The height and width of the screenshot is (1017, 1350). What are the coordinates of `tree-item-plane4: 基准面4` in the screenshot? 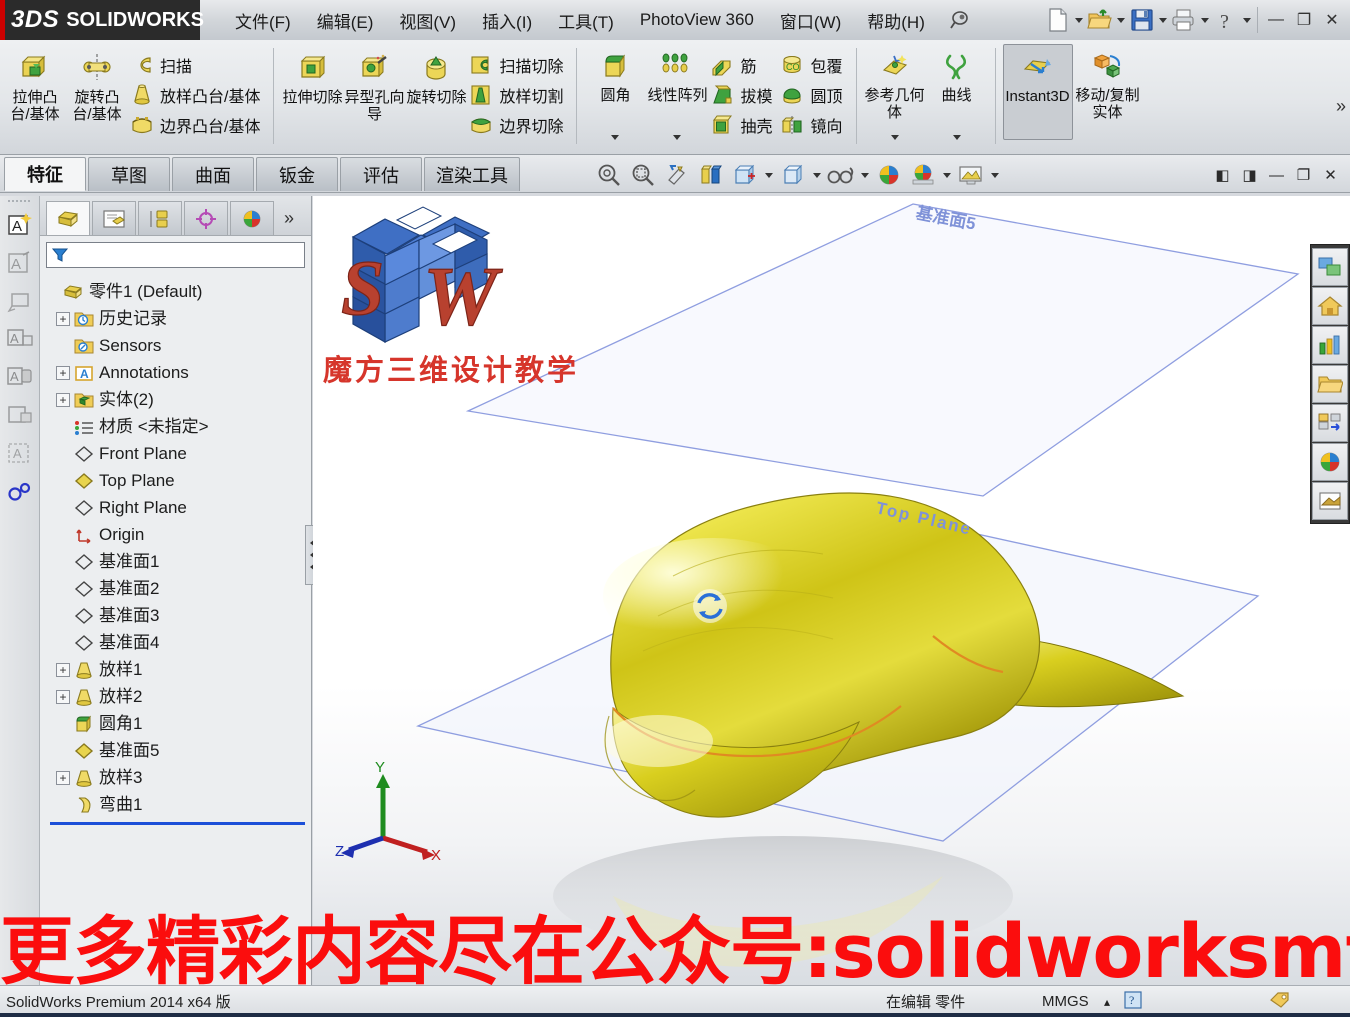 It's located at (182, 642).